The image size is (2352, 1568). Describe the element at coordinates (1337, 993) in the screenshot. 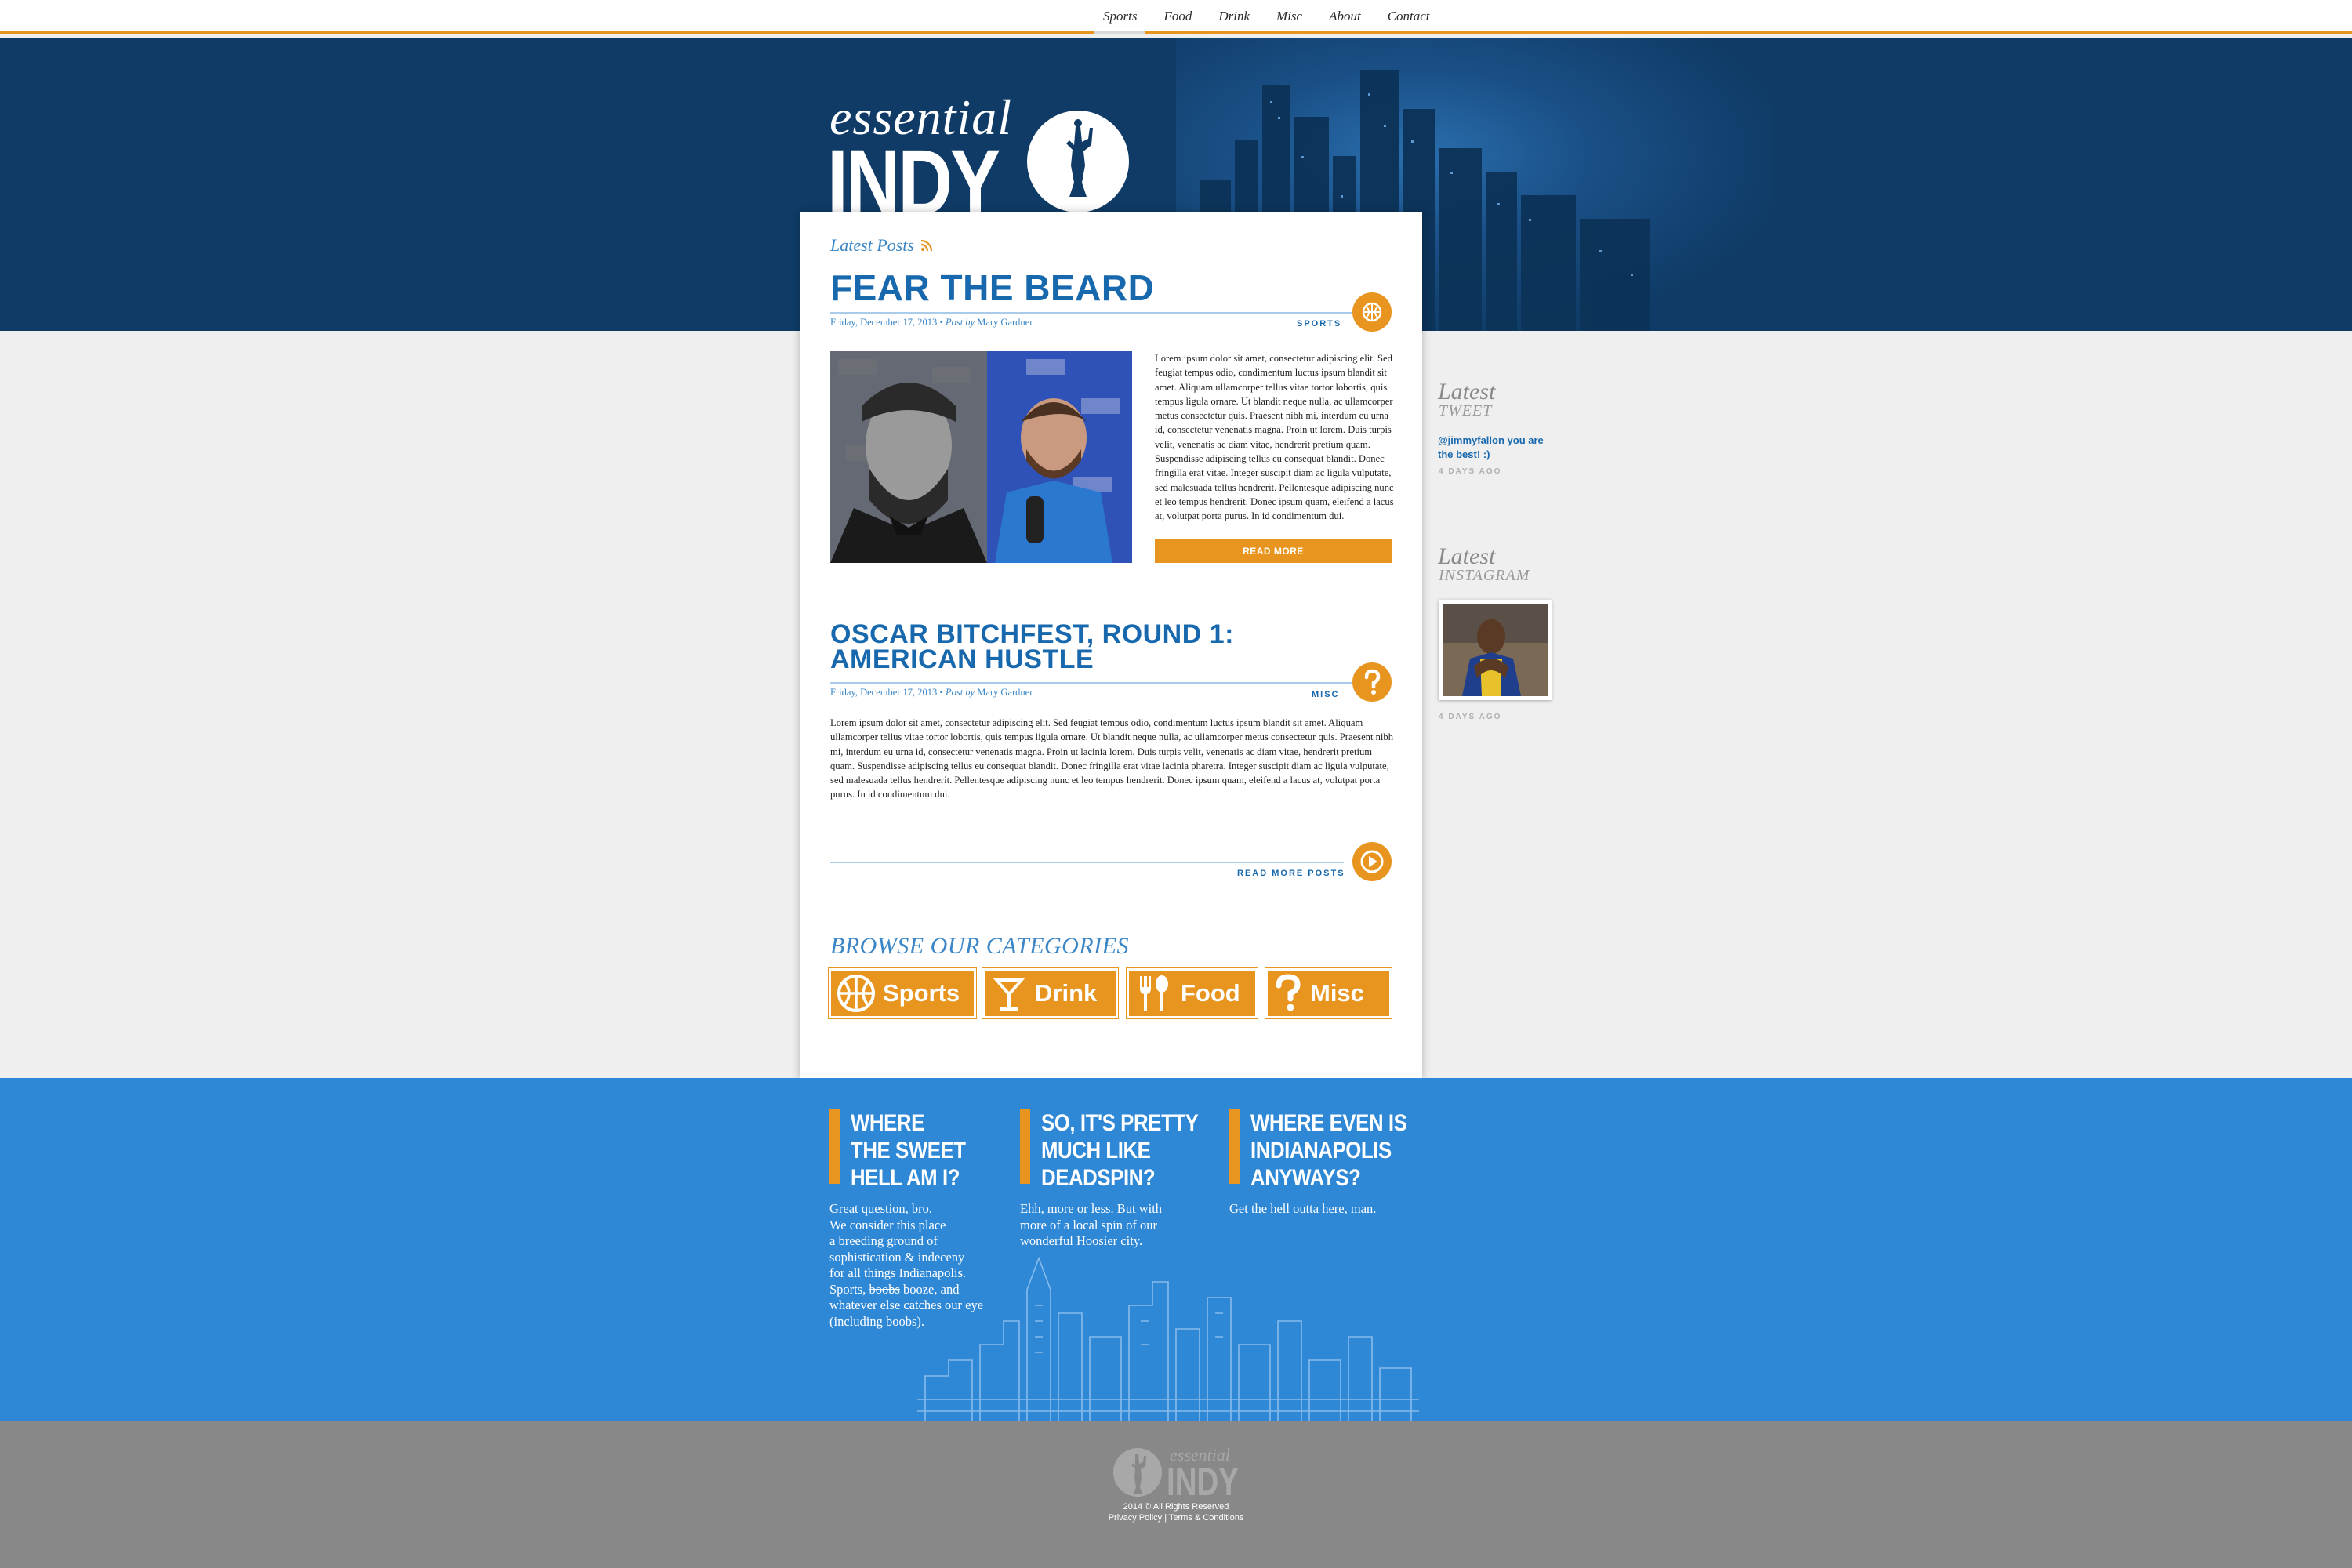

I see `category-button-label: Misc` at that location.